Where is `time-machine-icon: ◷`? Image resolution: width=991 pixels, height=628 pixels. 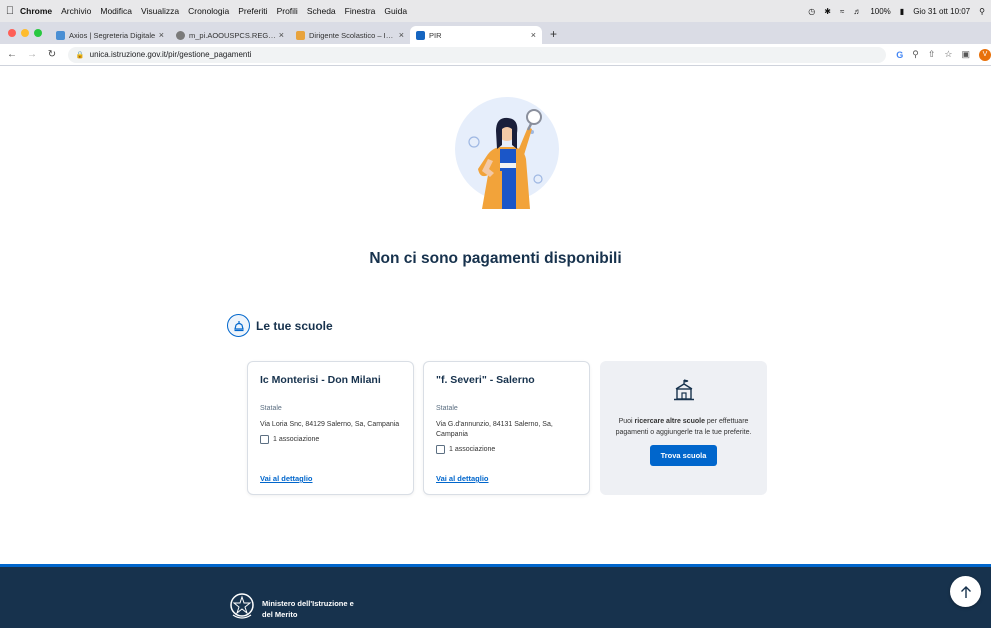
time-machine-icon: ◷ is located at coordinates (811, 11).